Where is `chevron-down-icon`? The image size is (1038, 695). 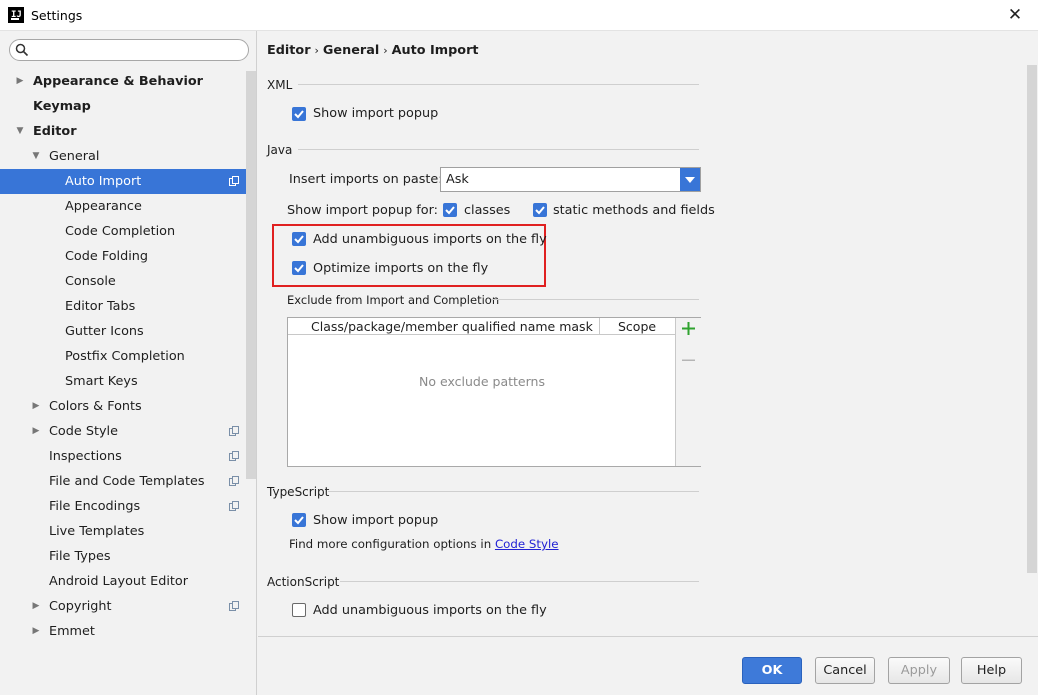
chevron-down-icon is located at coordinates (690, 179).